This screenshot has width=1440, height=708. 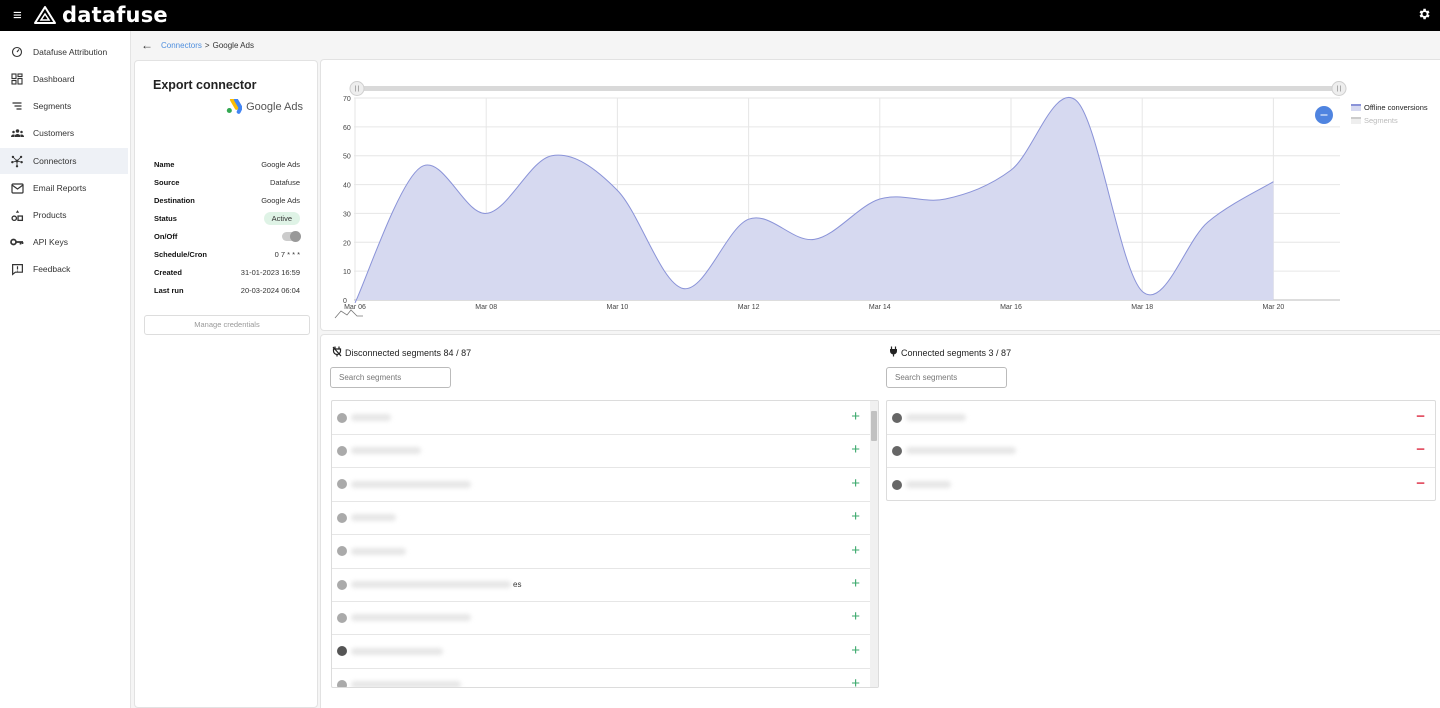 I want to click on customers-icon, so click(x=17, y=133).